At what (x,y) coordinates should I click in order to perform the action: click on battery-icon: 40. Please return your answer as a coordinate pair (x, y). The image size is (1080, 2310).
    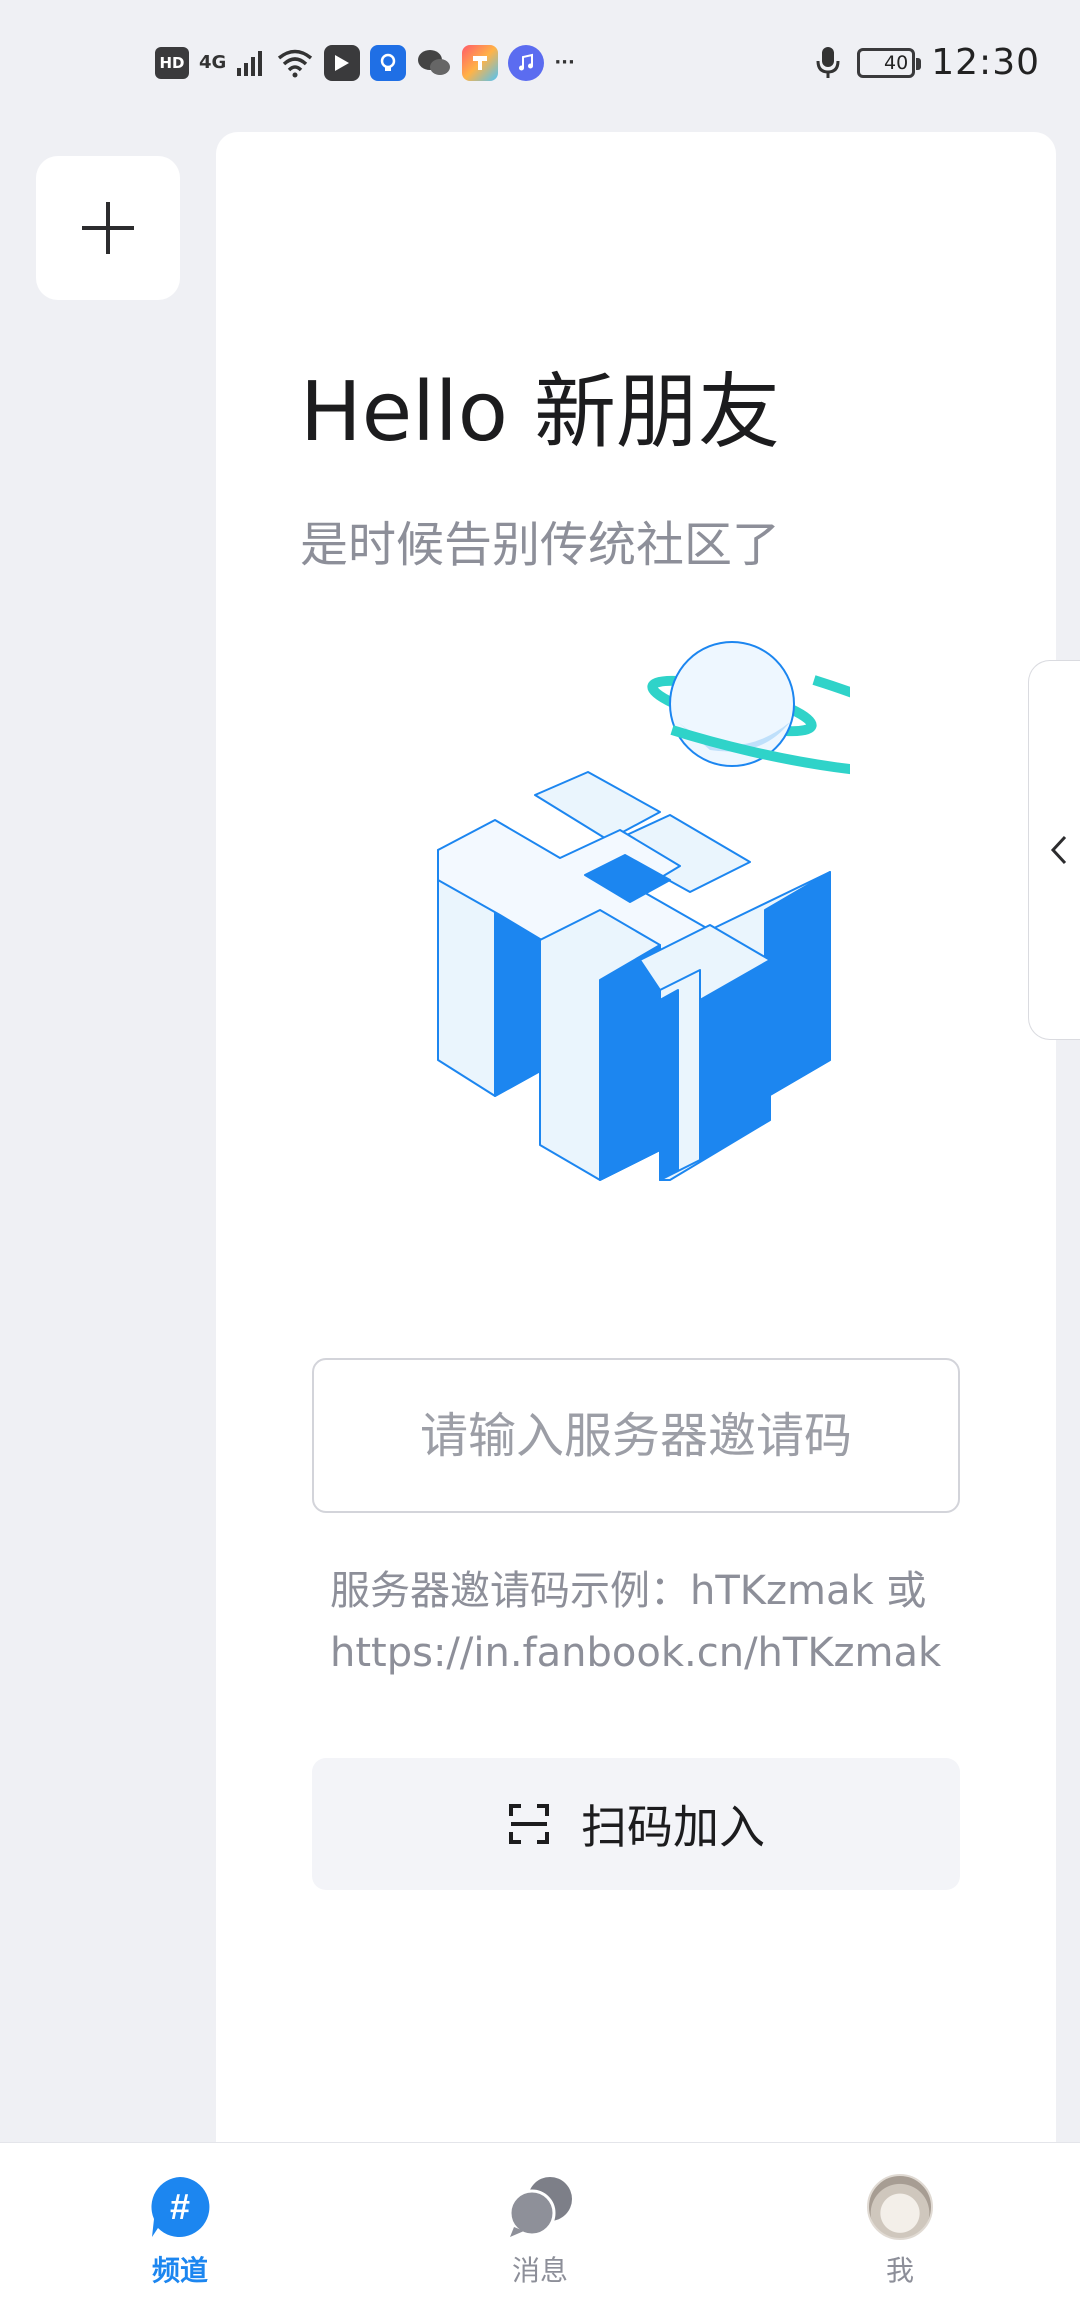
    Looking at the image, I should click on (889, 62).